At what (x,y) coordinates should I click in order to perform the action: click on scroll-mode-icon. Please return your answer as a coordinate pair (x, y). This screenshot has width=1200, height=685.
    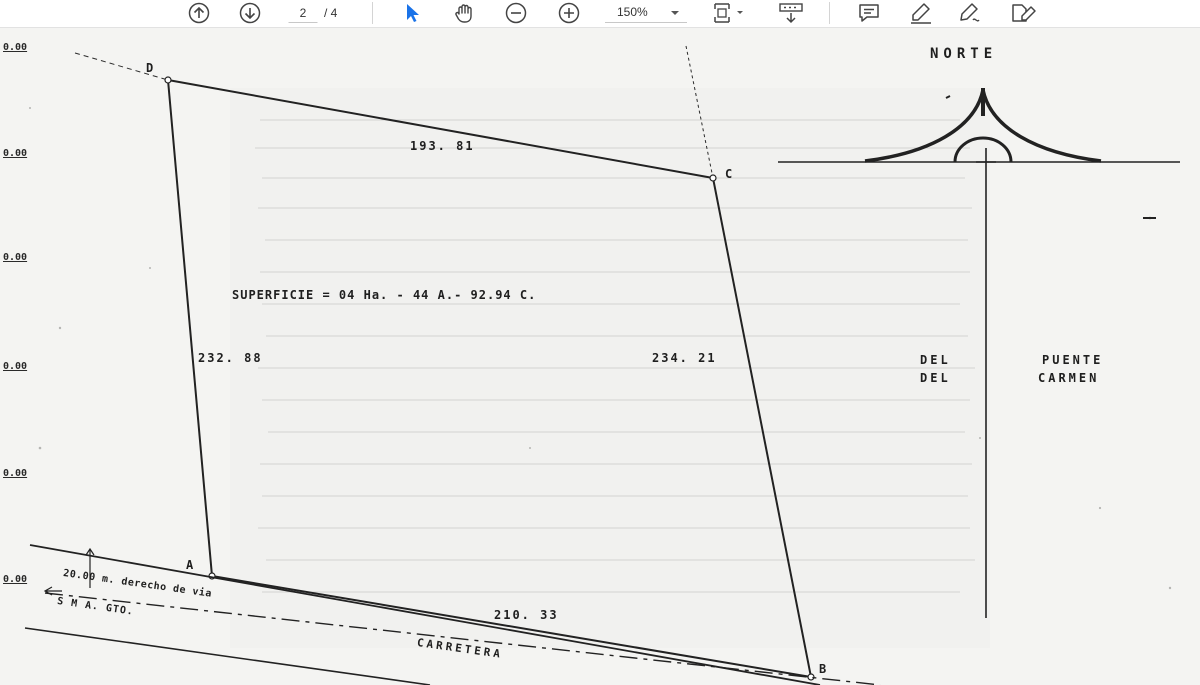
    Looking at the image, I should click on (791, 13).